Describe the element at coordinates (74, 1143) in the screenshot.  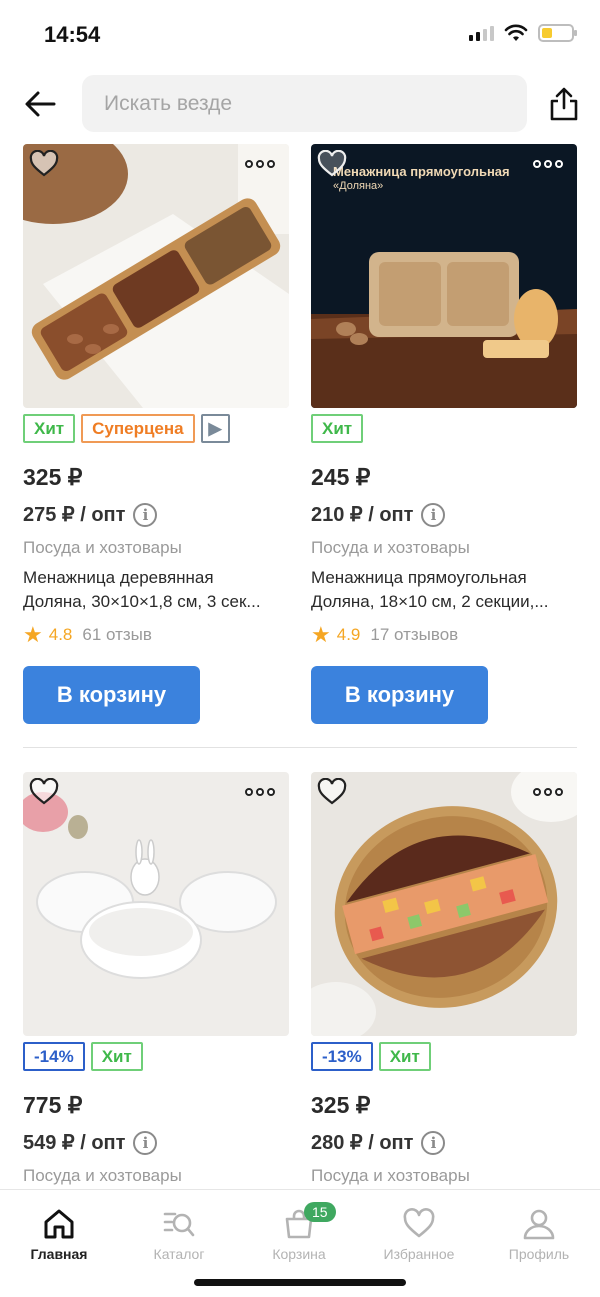
I see `wholesale-price-text: 549 ₽ / опт` at that location.